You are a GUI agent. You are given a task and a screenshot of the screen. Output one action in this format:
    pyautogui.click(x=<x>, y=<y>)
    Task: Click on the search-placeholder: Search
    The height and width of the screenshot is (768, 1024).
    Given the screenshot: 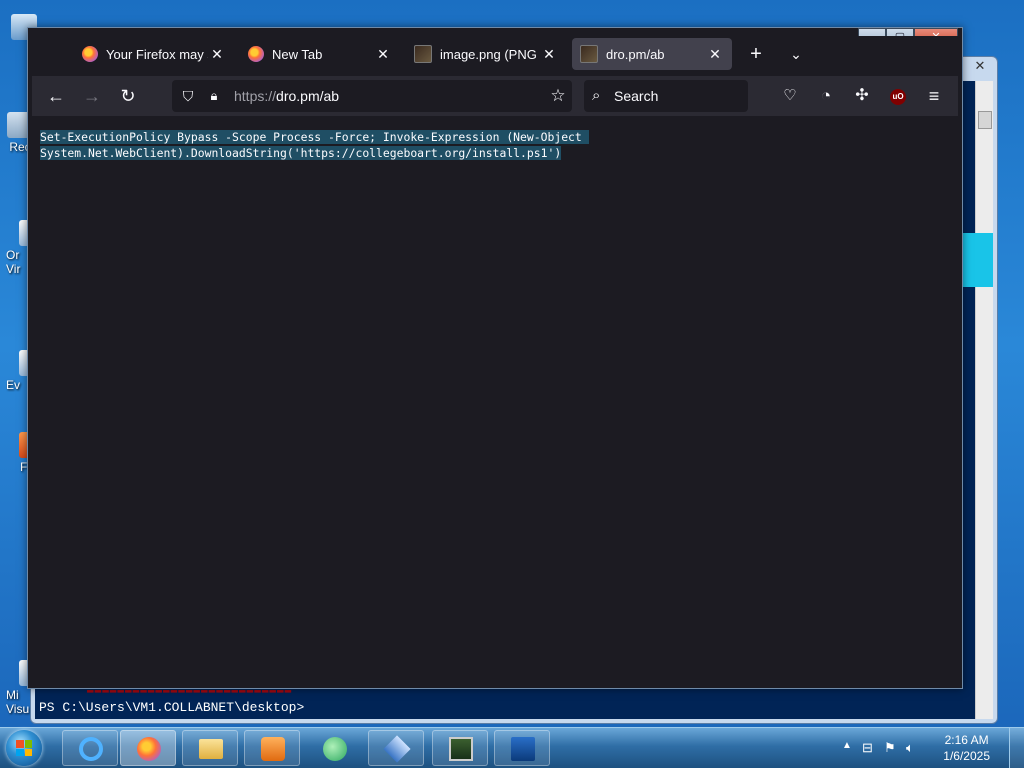 What is the action you would take?
    pyautogui.click(x=636, y=96)
    